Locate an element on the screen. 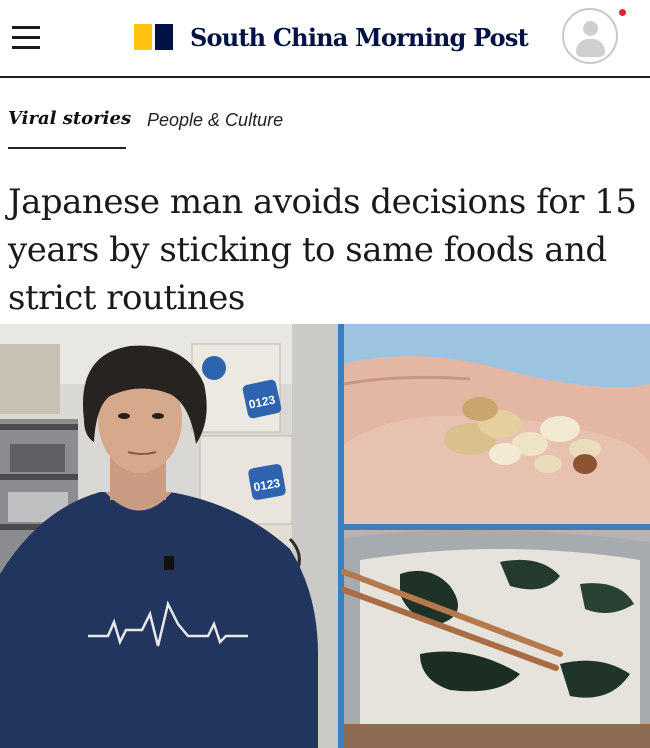  user-avatar-icon is located at coordinates (590, 36).